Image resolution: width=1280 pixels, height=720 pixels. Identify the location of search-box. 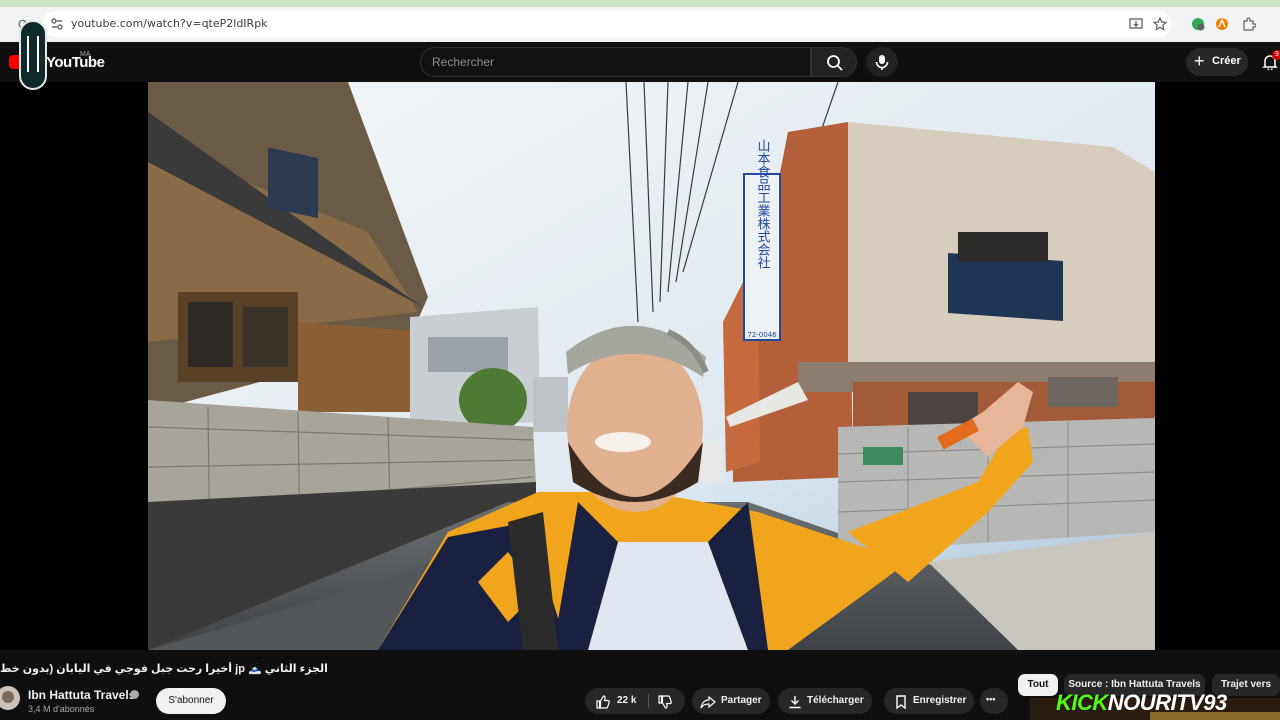
(615, 62).